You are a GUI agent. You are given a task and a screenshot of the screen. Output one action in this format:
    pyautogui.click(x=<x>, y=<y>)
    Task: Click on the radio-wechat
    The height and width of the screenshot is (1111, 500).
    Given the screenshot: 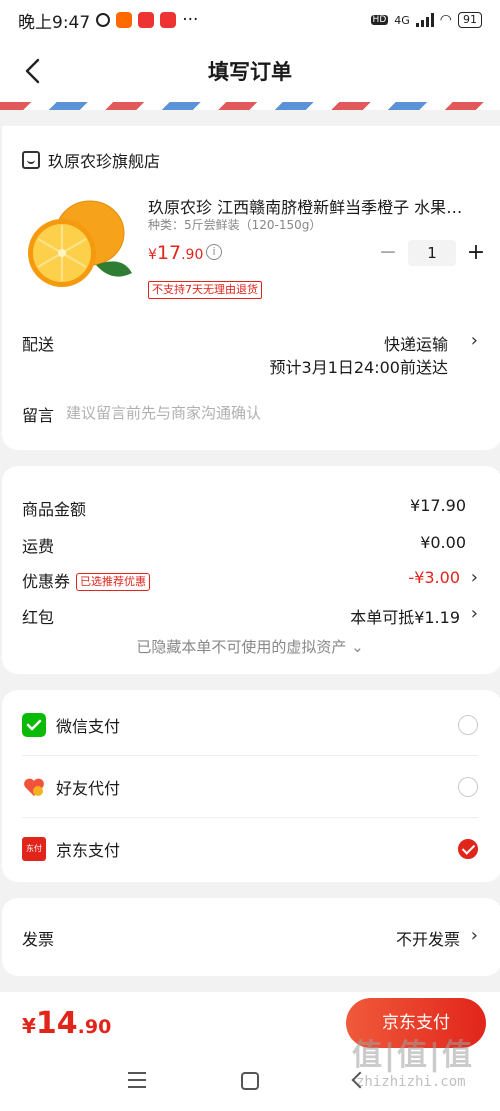 What is the action you would take?
    pyautogui.click(x=468, y=725)
    